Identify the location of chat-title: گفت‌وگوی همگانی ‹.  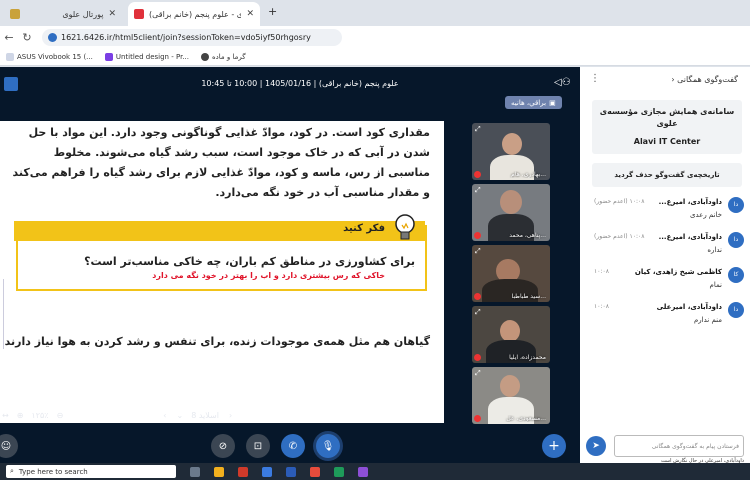
(704, 79).